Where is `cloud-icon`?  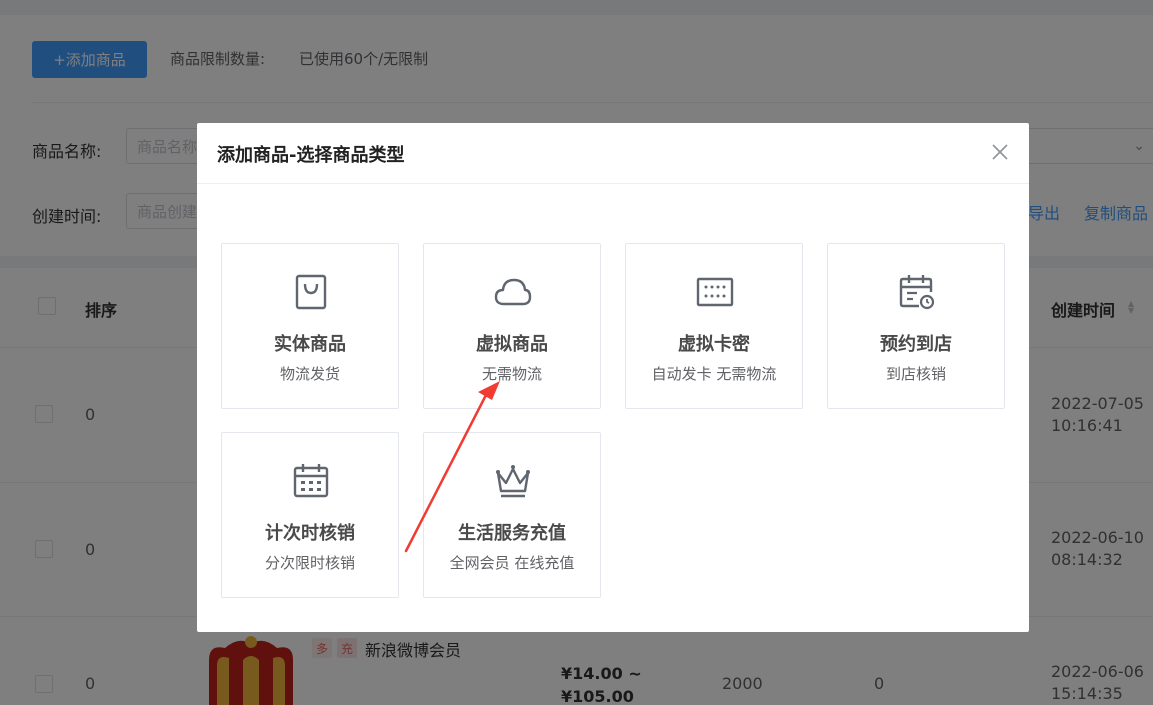 cloud-icon is located at coordinates (513, 292).